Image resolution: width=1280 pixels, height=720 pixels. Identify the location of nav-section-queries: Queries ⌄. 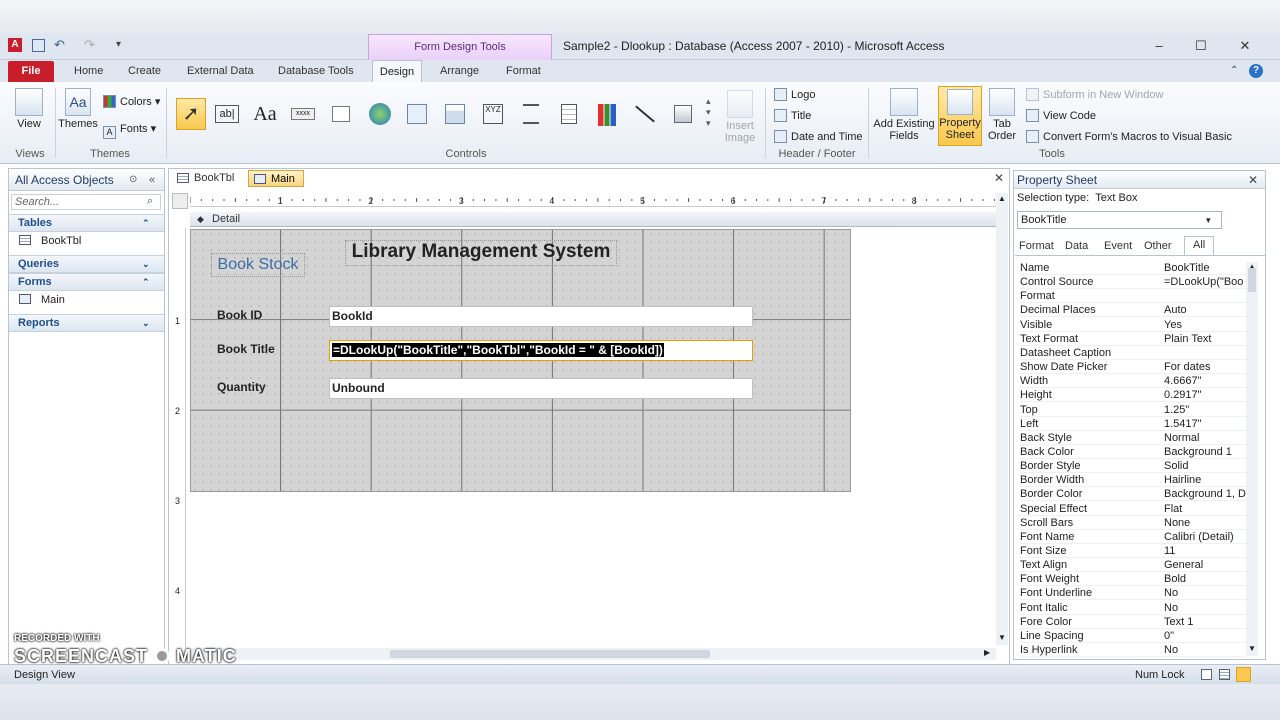
(86, 264).